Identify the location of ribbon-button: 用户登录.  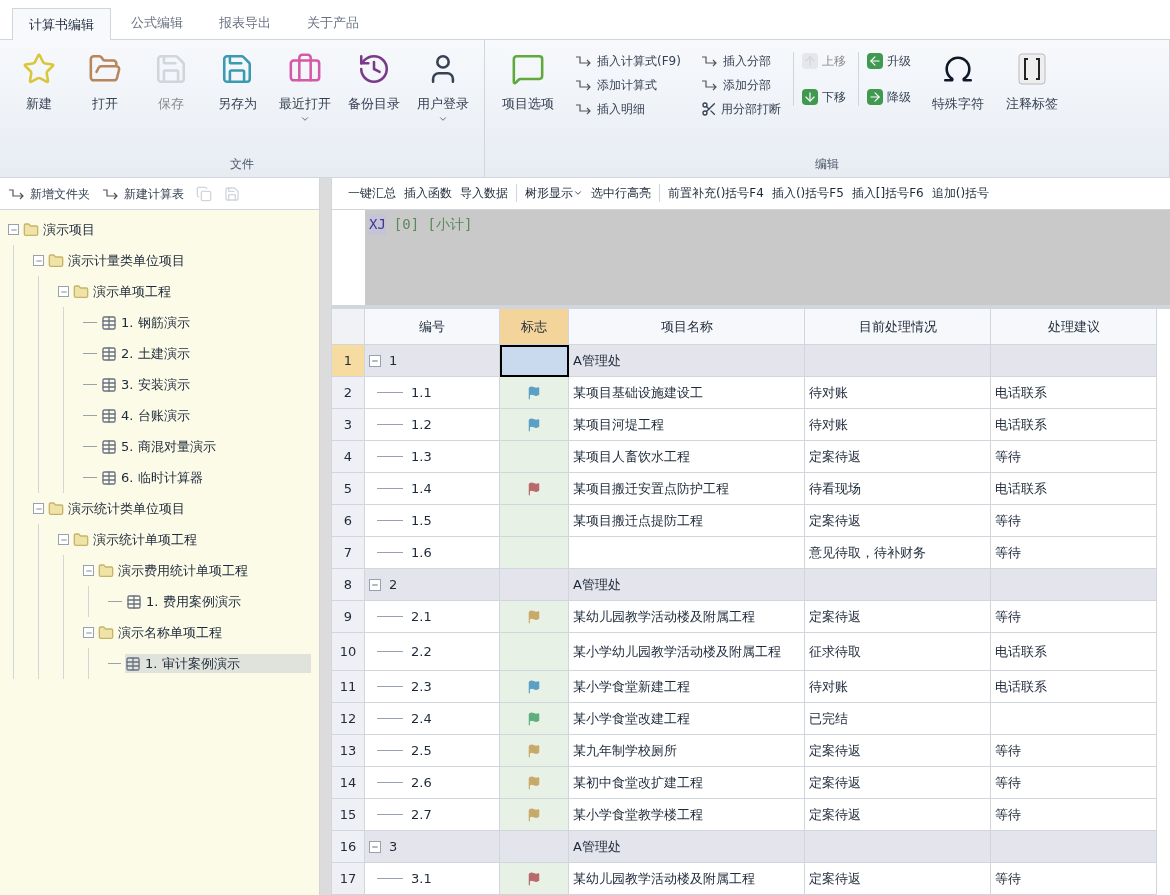
(443, 88).